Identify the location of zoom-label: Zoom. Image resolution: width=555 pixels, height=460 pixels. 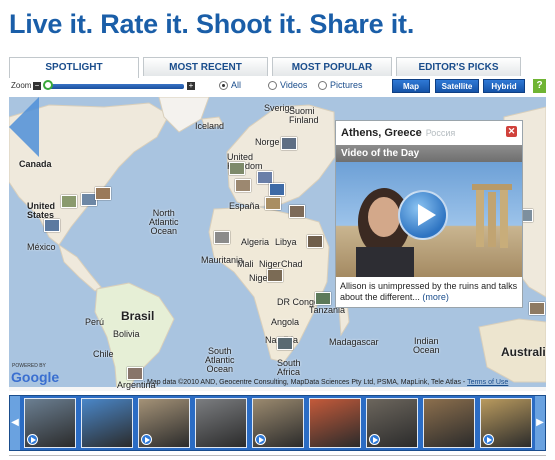
(21, 85).